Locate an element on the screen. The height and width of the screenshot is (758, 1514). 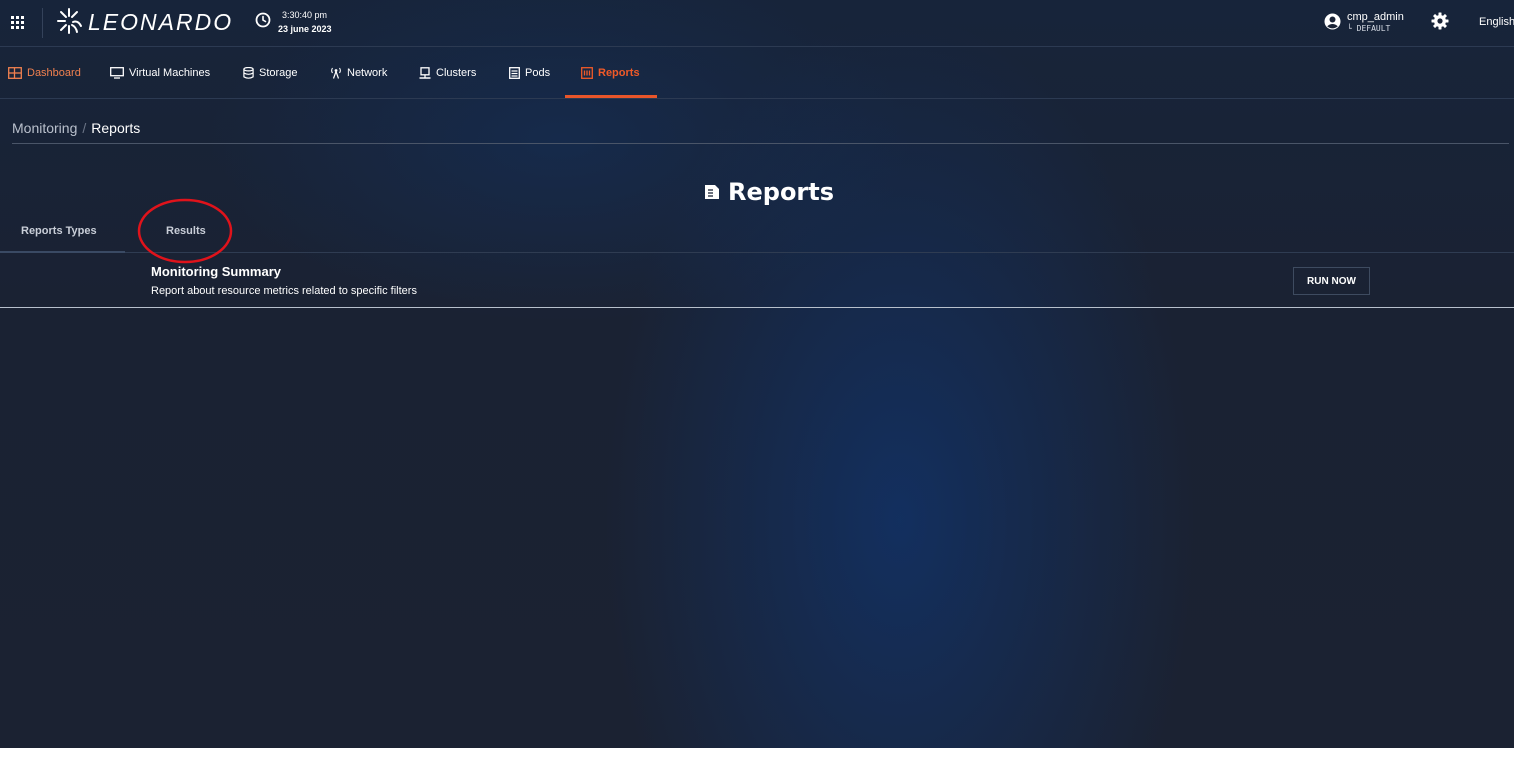
gear-icon is located at coordinates (1440, 21).